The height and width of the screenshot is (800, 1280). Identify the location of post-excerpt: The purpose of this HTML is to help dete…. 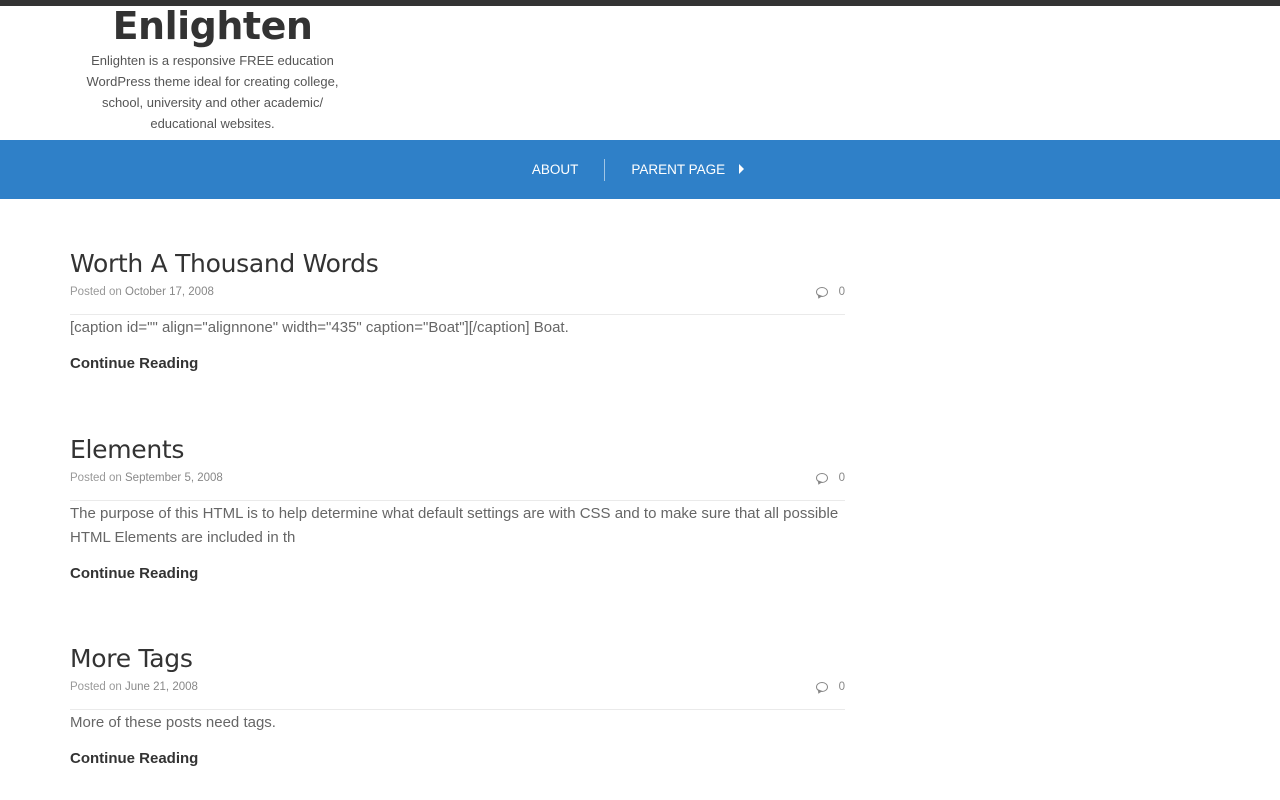
(454, 525).